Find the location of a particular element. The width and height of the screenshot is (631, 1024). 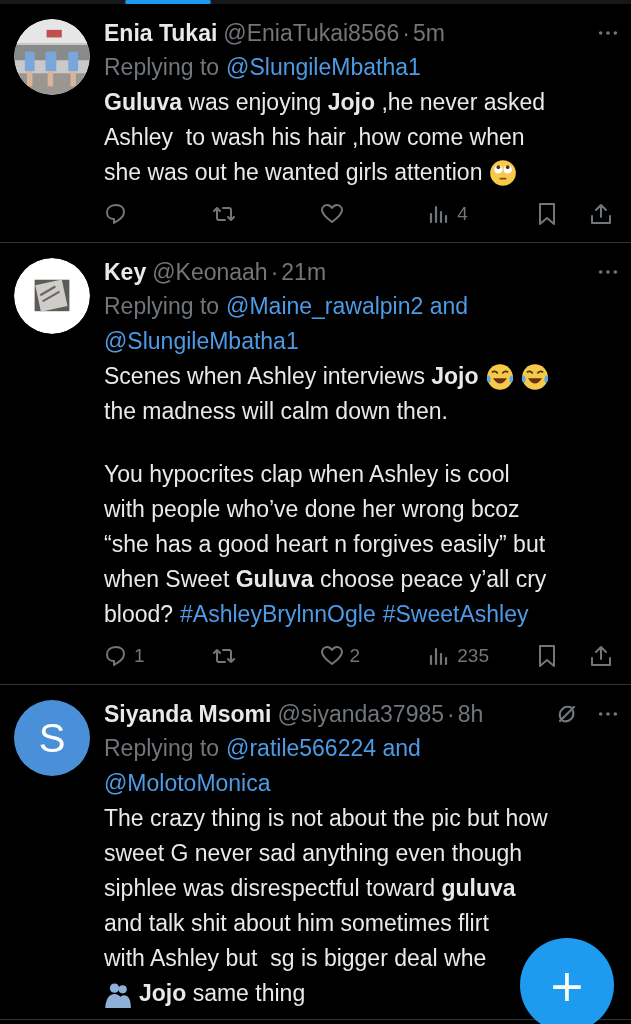

mention-link: @Maine_rawalpin2 and is located at coordinates (347, 306).